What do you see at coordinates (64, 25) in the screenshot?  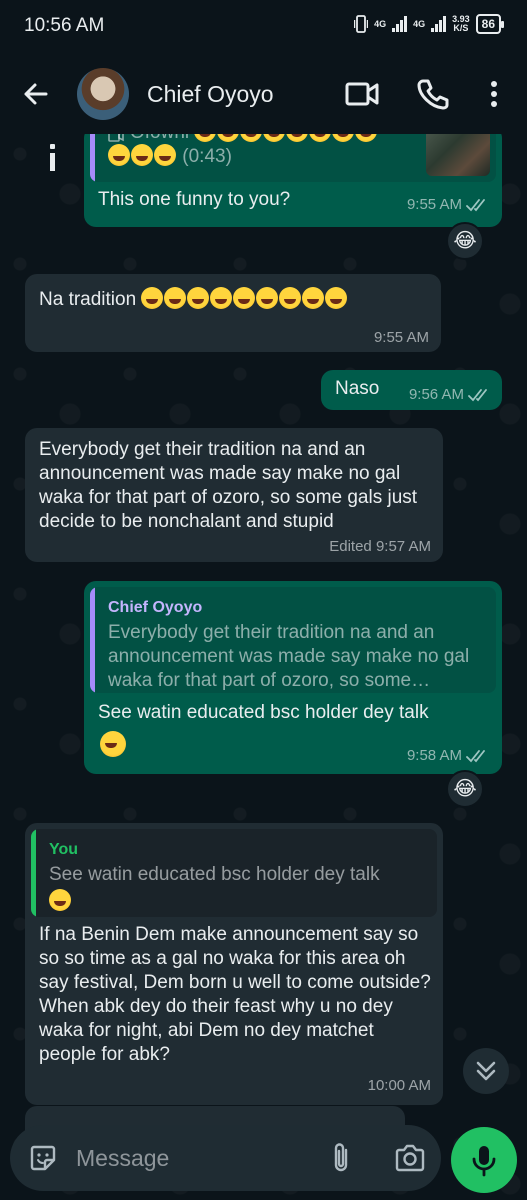 I see `status-time: 10:56 AM` at bounding box center [64, 25].